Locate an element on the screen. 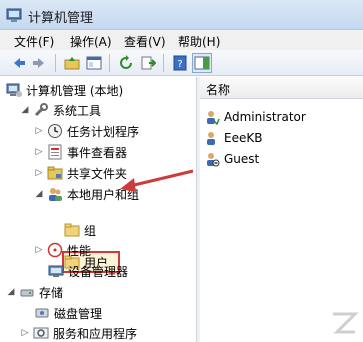  forward-arrow-icon is located at coordinates (38, 63).